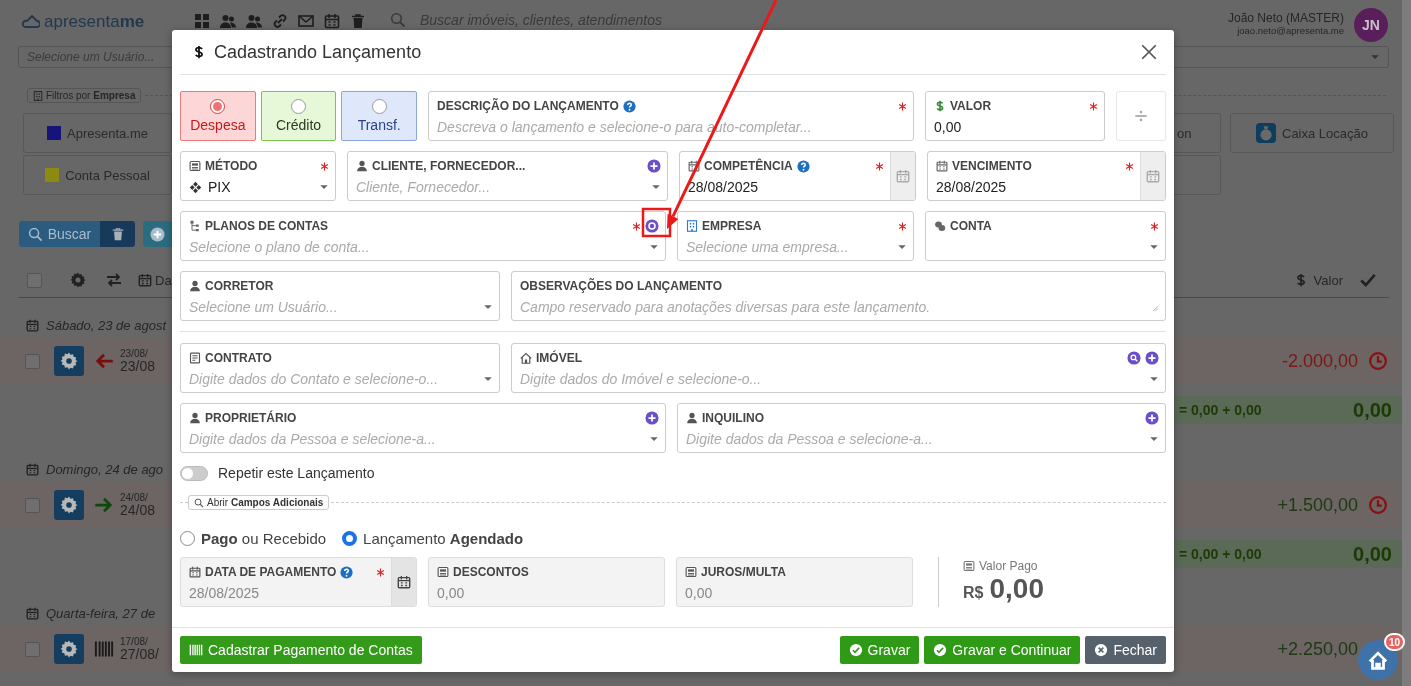 The image size is (1411, 686). Describe the element at coordinates (1045, 236) in the screenshot. I see `select-field: CONTA` at that location.